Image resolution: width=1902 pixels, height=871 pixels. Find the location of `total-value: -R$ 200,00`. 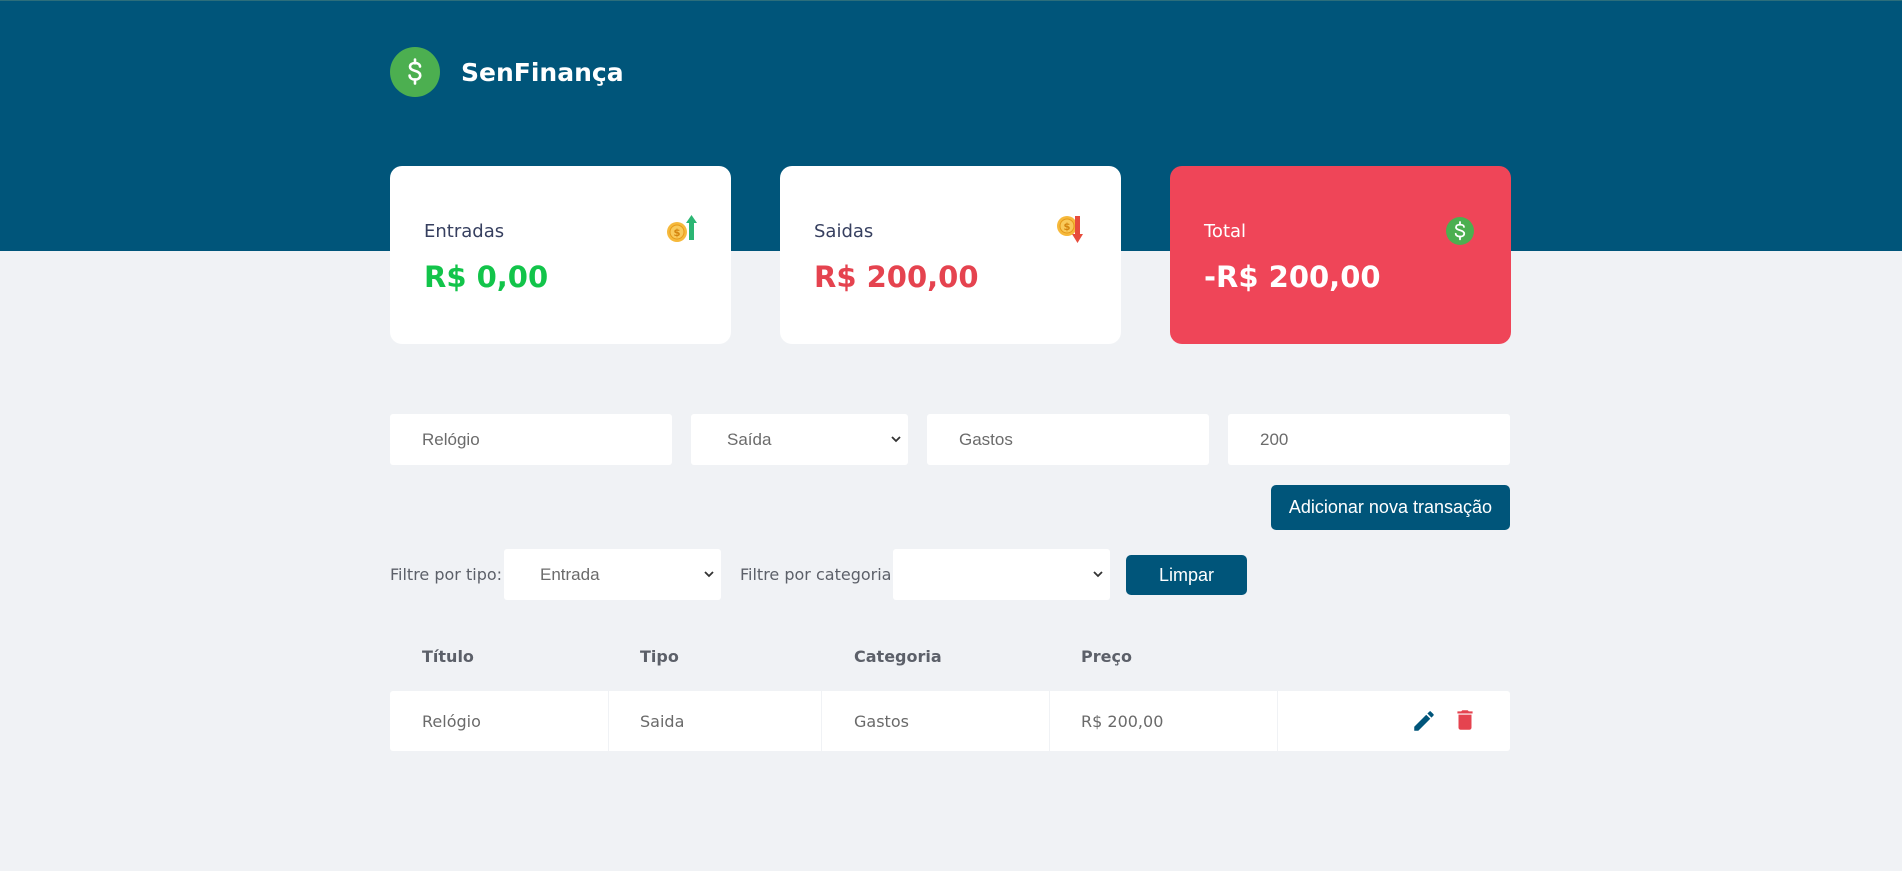

total-value: -R$ 200,00 is located at coordinates (1292, 277).